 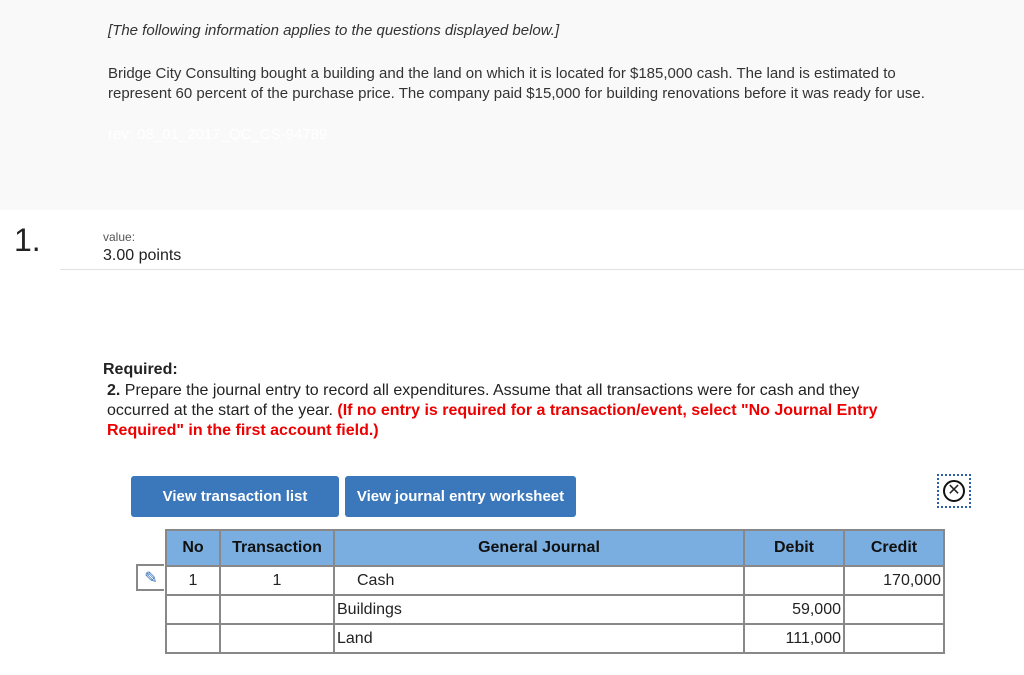 I want to click on cell-credit: 170,000, so click(x=894, y=580).